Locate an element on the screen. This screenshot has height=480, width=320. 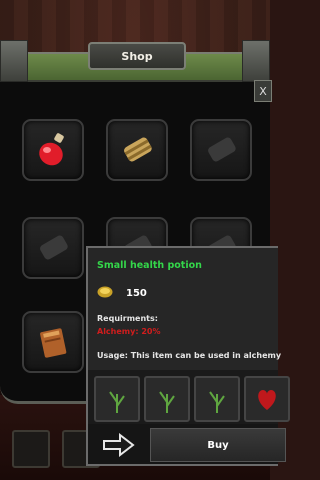
action-bar: Buy is located at coordinates (186, 445).